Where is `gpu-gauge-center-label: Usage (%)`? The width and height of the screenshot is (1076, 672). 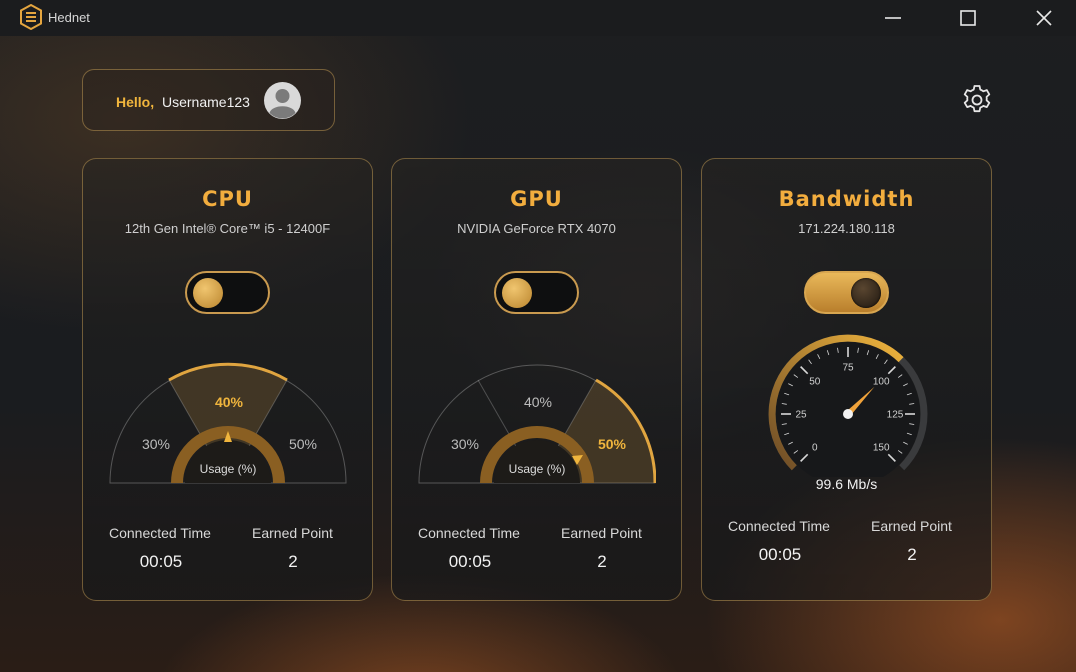
gpu-gauge-center-label: Usage (%) is located at coordinates (537, 469).